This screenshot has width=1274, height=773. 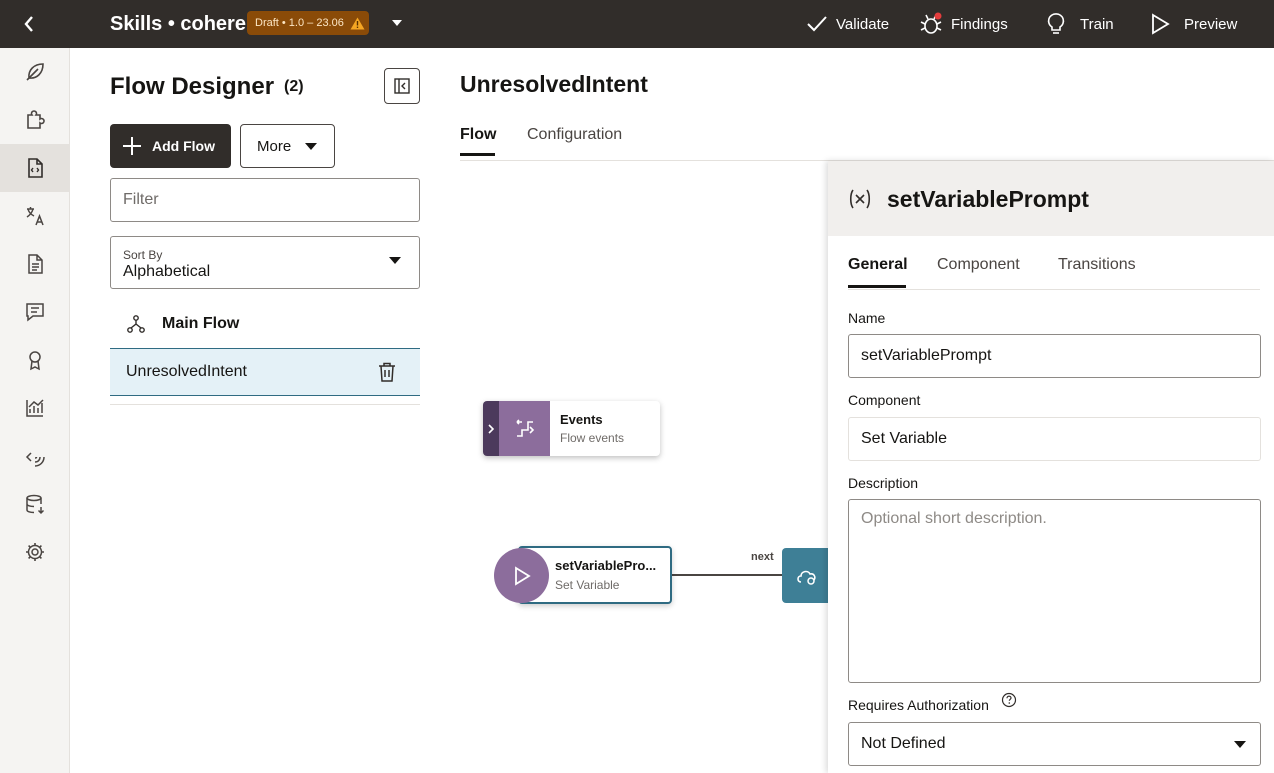 I want to click on description-label: Description, so click(x=883, y=483).